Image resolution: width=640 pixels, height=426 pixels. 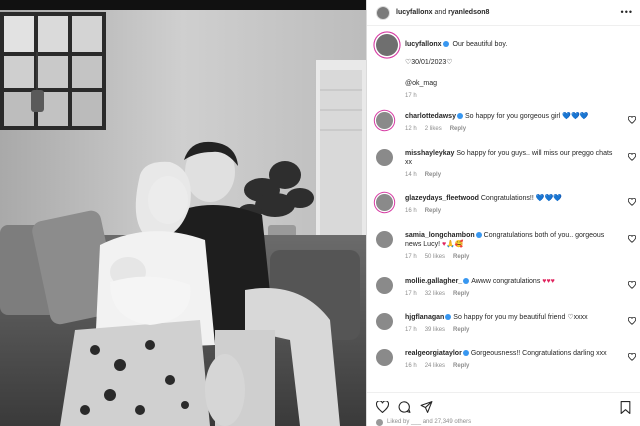 What do you see at coordinates (506, 281) in the screenshot?
I see `comment-text: Awww congratulations` at bounding box center [506, 281].